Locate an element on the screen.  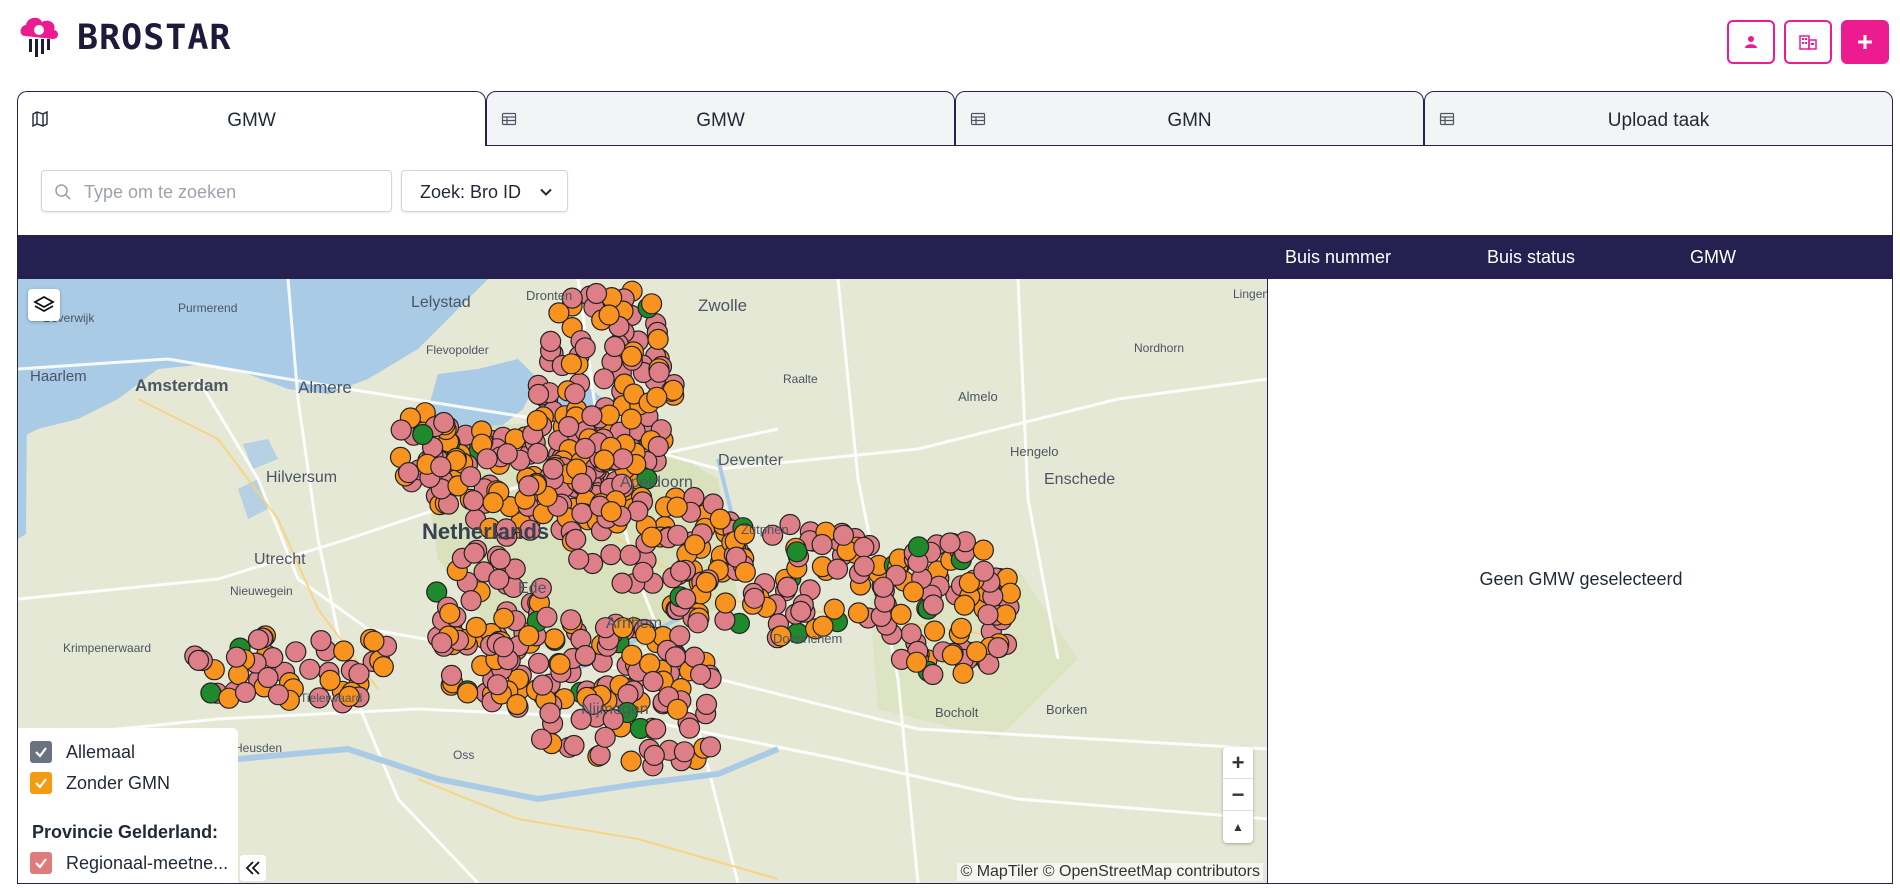
add-button is located at coordinates (1865, 42).